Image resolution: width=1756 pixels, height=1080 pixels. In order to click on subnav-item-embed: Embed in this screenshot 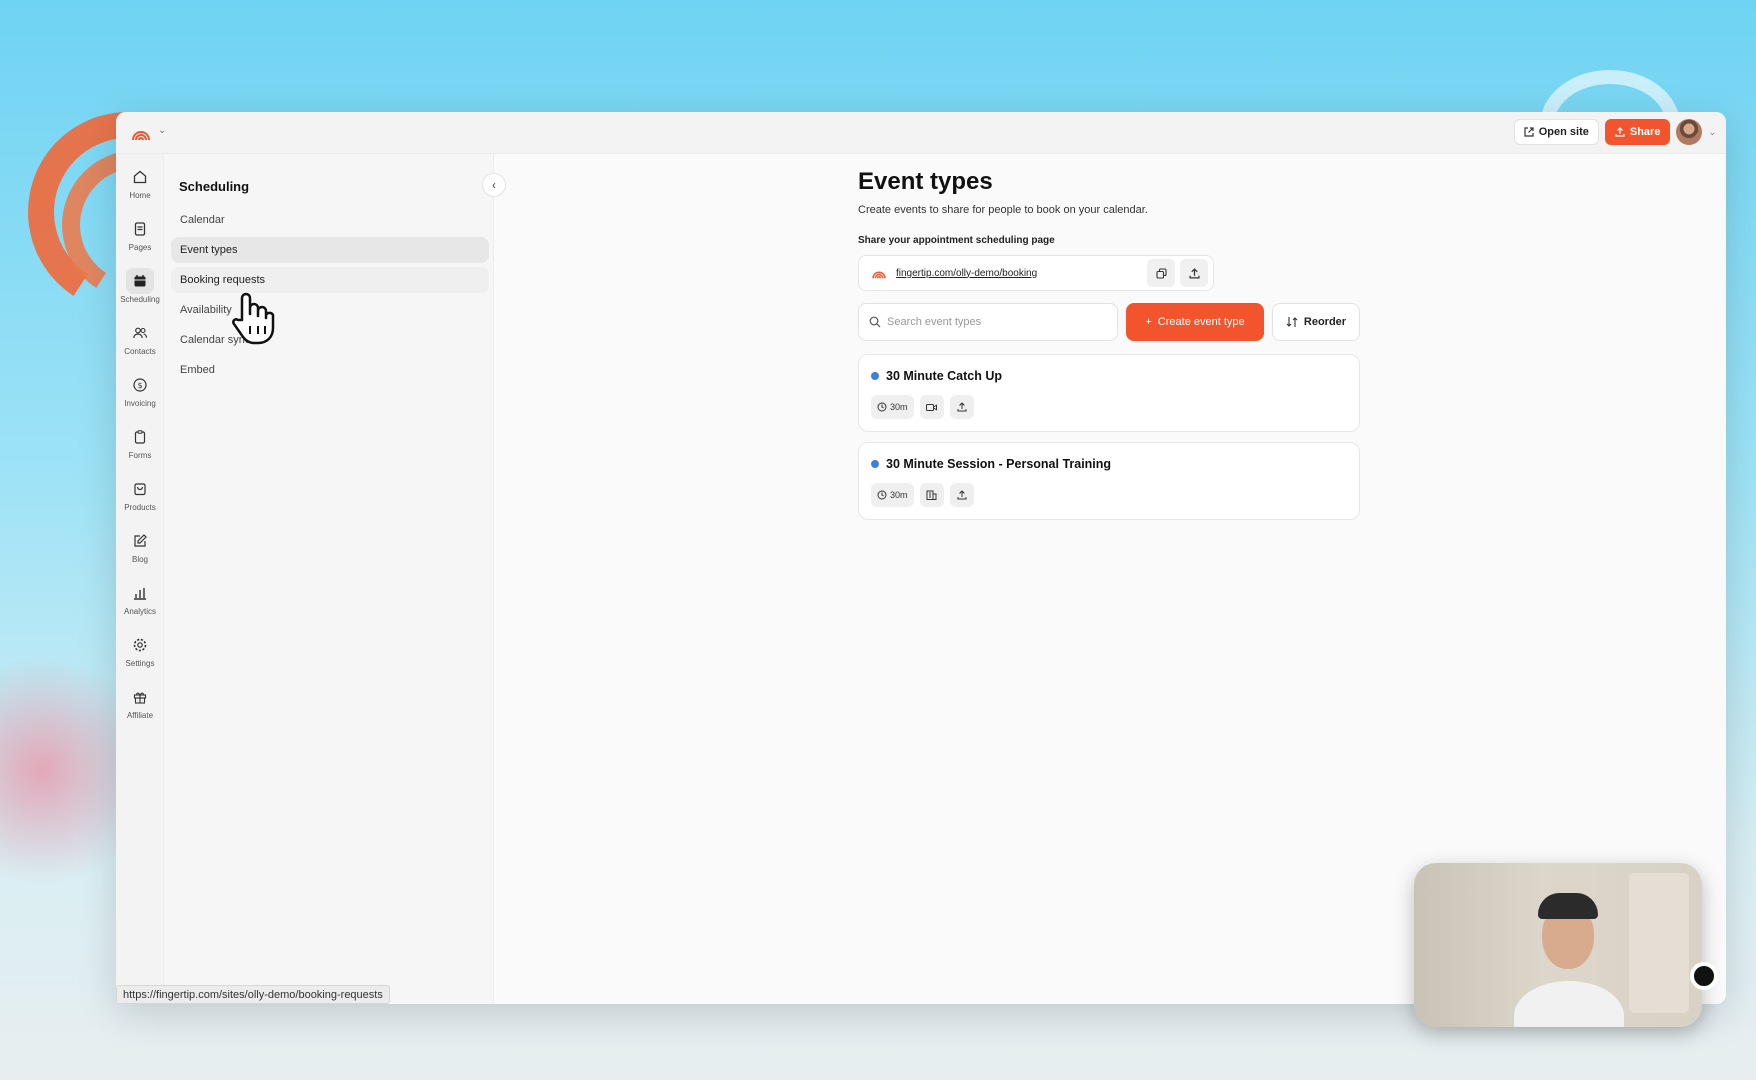, I will do `click(330, 370)`.